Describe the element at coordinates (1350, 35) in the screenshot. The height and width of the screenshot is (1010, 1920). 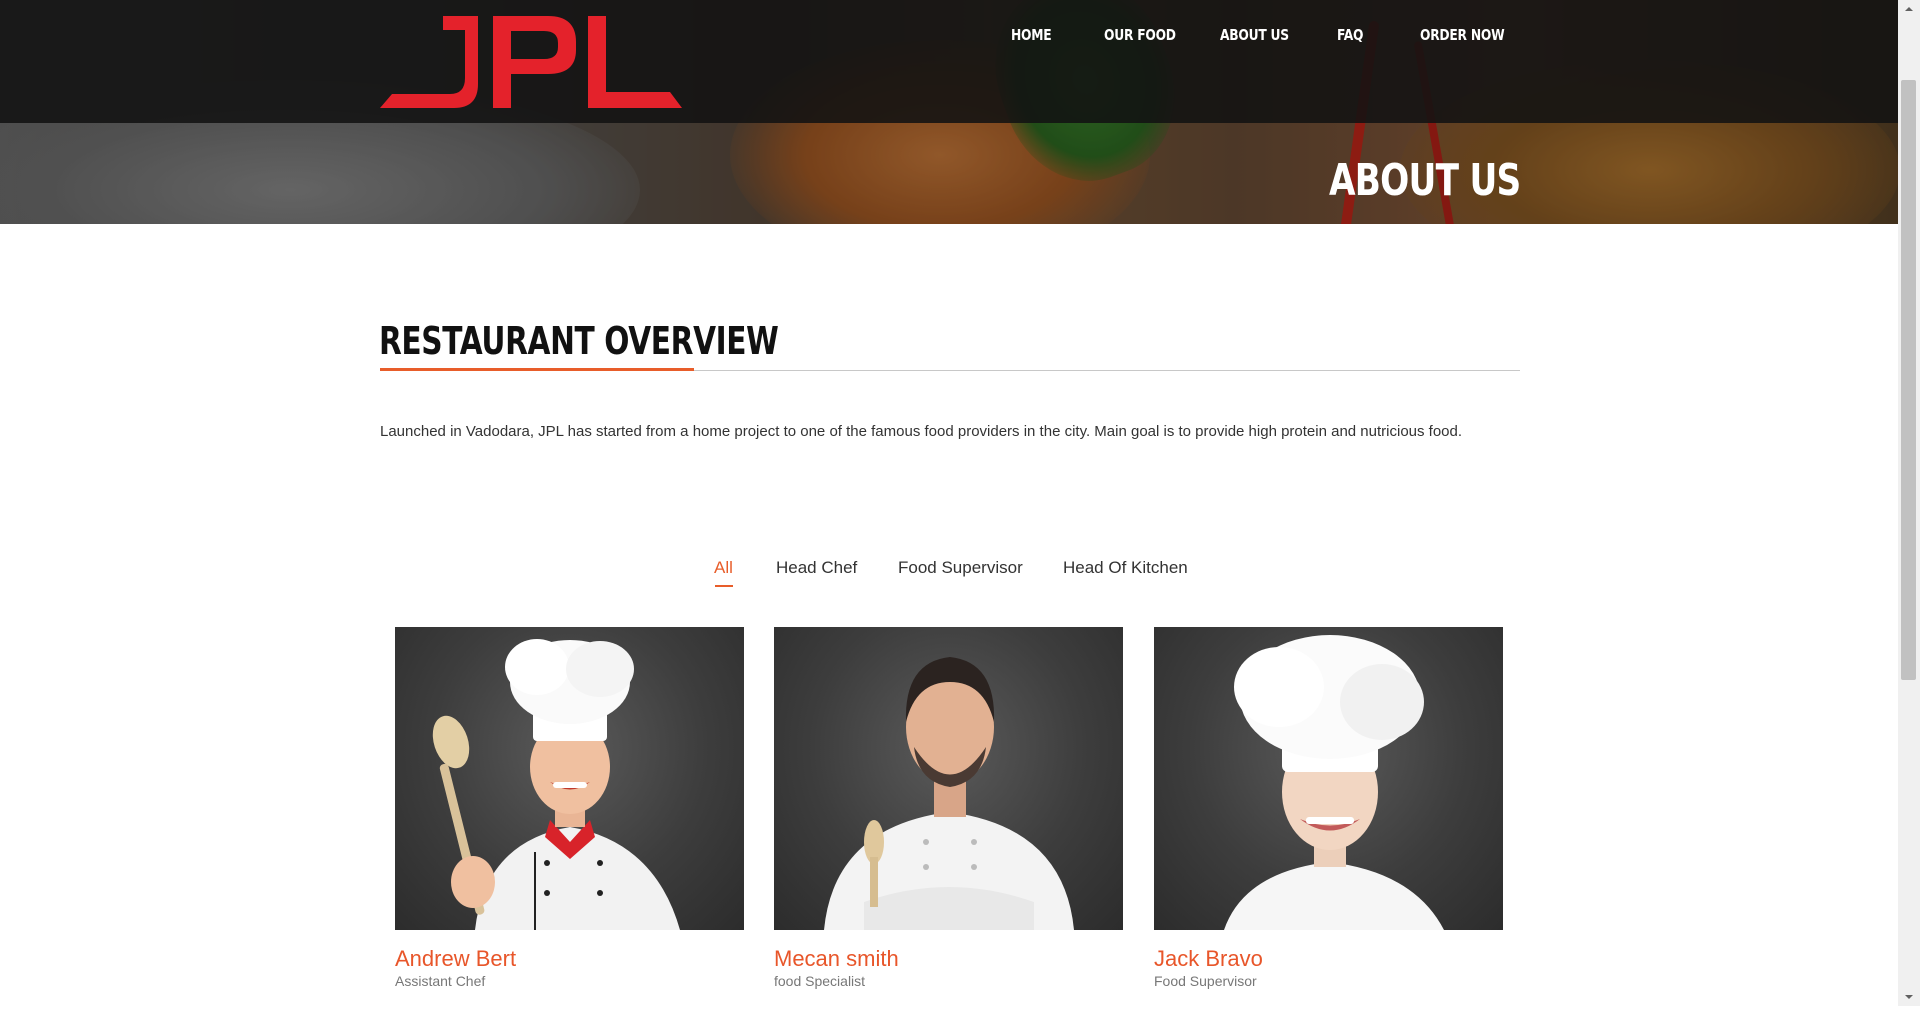
I see `nav-faq: FAQ` at that location.